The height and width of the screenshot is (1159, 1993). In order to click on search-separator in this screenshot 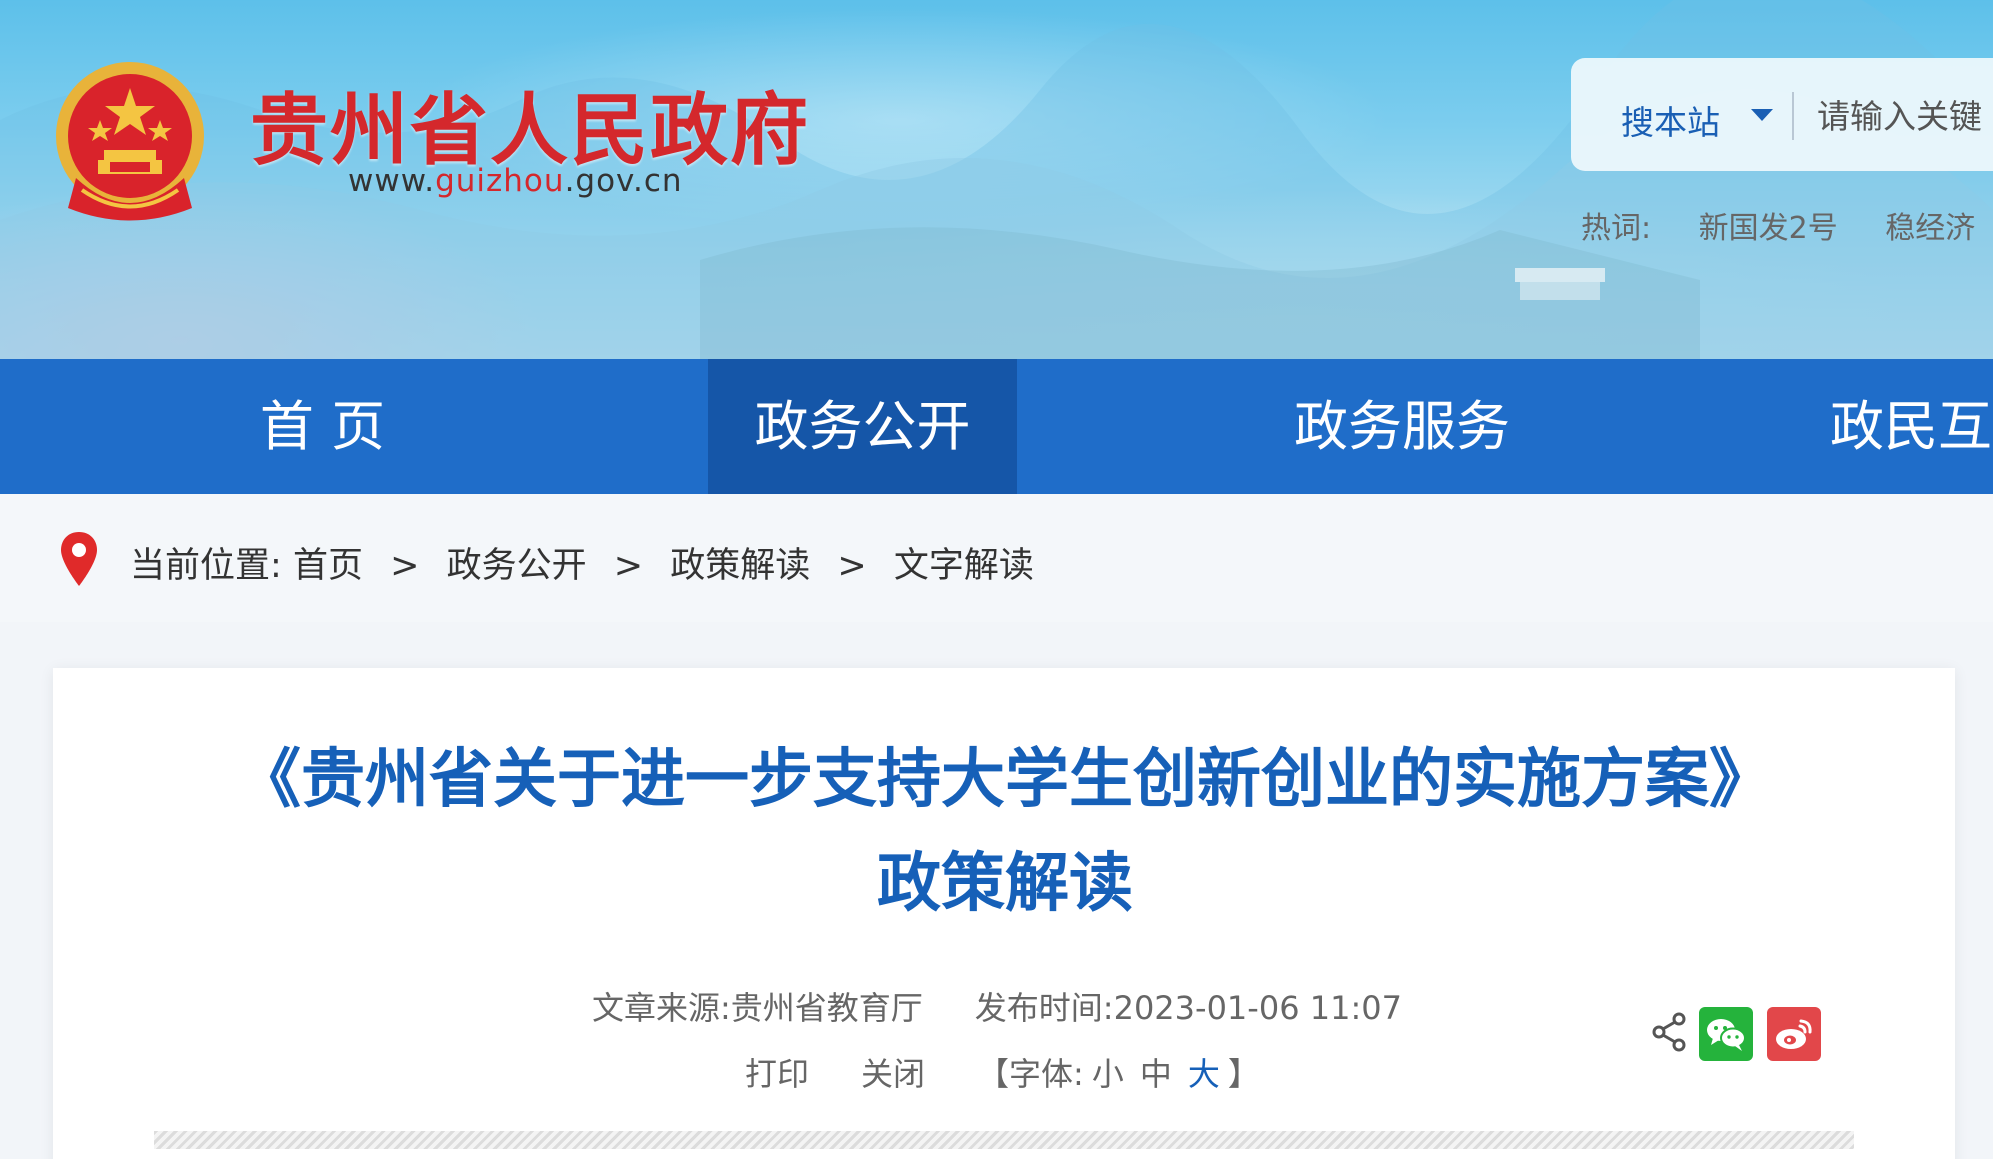, I will do `click(1793, 116)`.